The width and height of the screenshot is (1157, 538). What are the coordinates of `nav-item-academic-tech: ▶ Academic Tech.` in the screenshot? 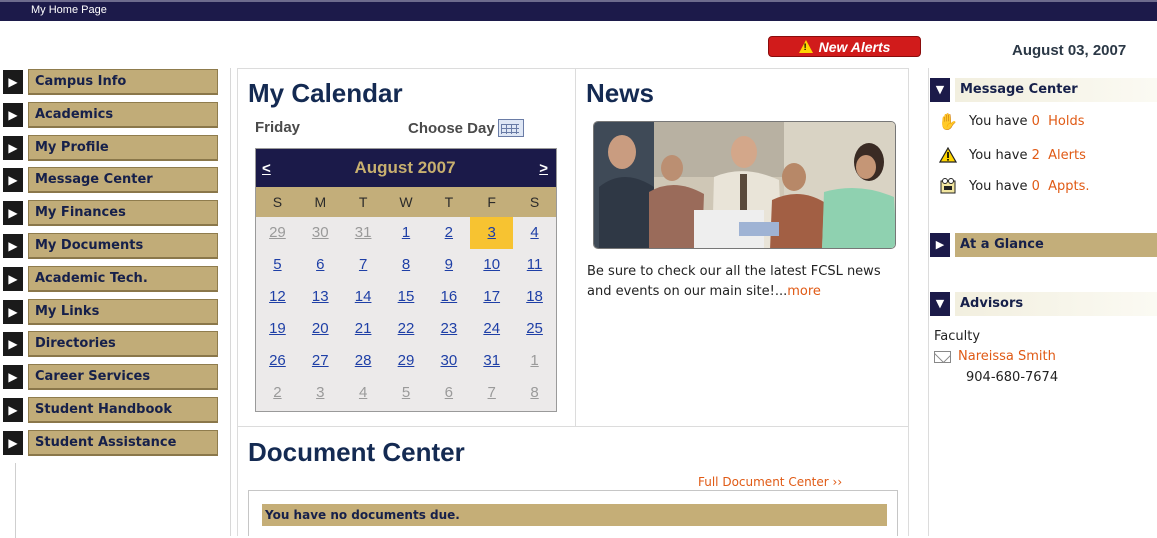 It's located at (113, 279).